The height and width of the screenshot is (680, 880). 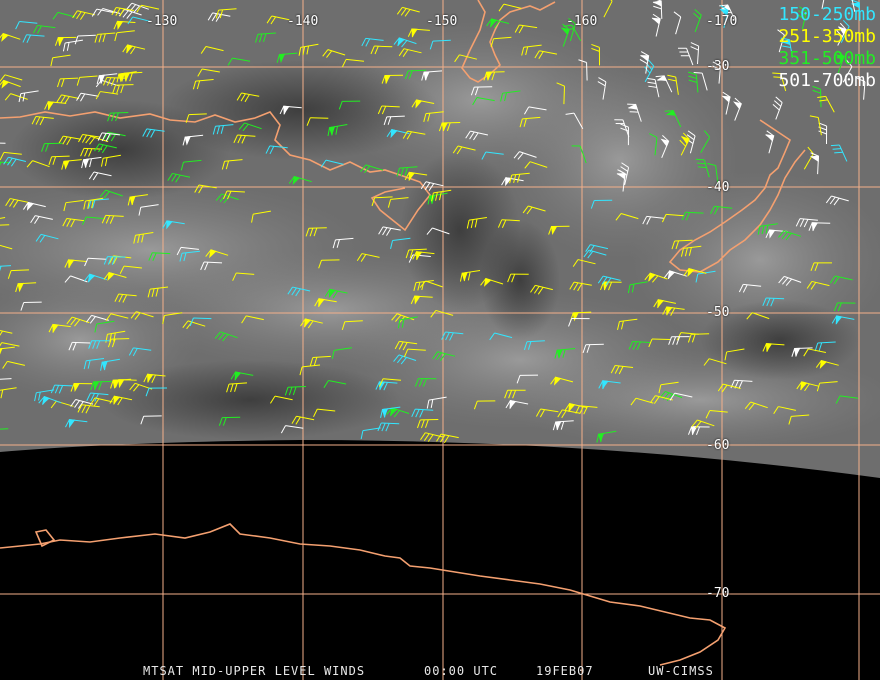 What do you see at coordinates (582, 21) in the screenshot?
I see `lon-label-160: -160` at bounding box center [582, 21].